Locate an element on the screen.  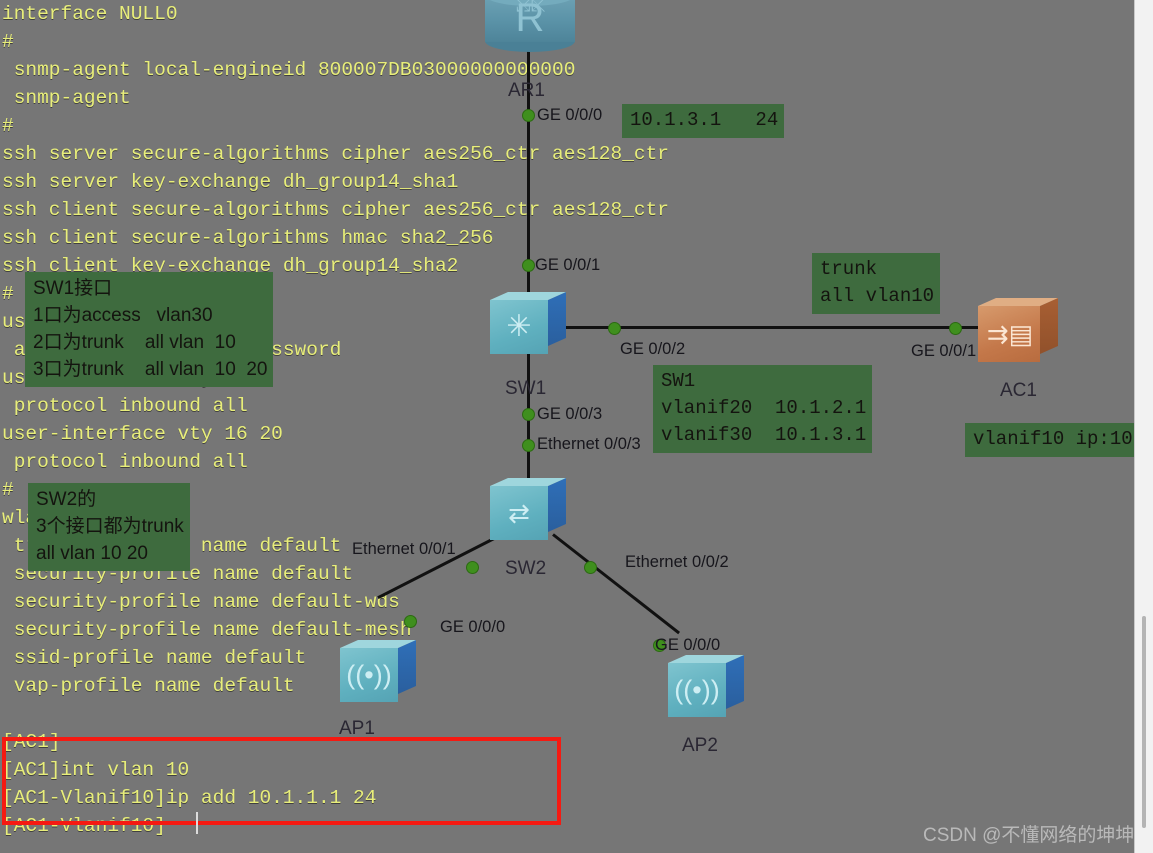
link-sw2-ap2 is located at coordinates (616, 584).